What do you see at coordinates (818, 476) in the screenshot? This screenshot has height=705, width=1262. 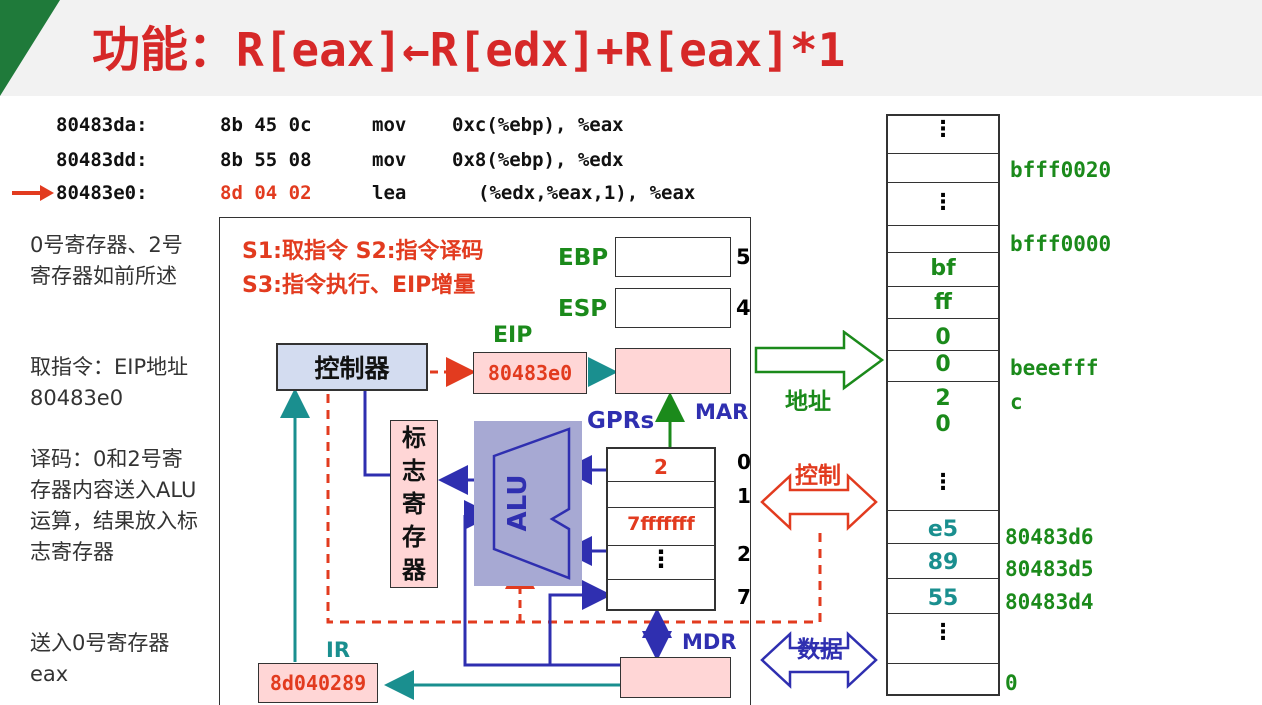 I see `control-bus-label: 控制` at bounding box center [818, 476].